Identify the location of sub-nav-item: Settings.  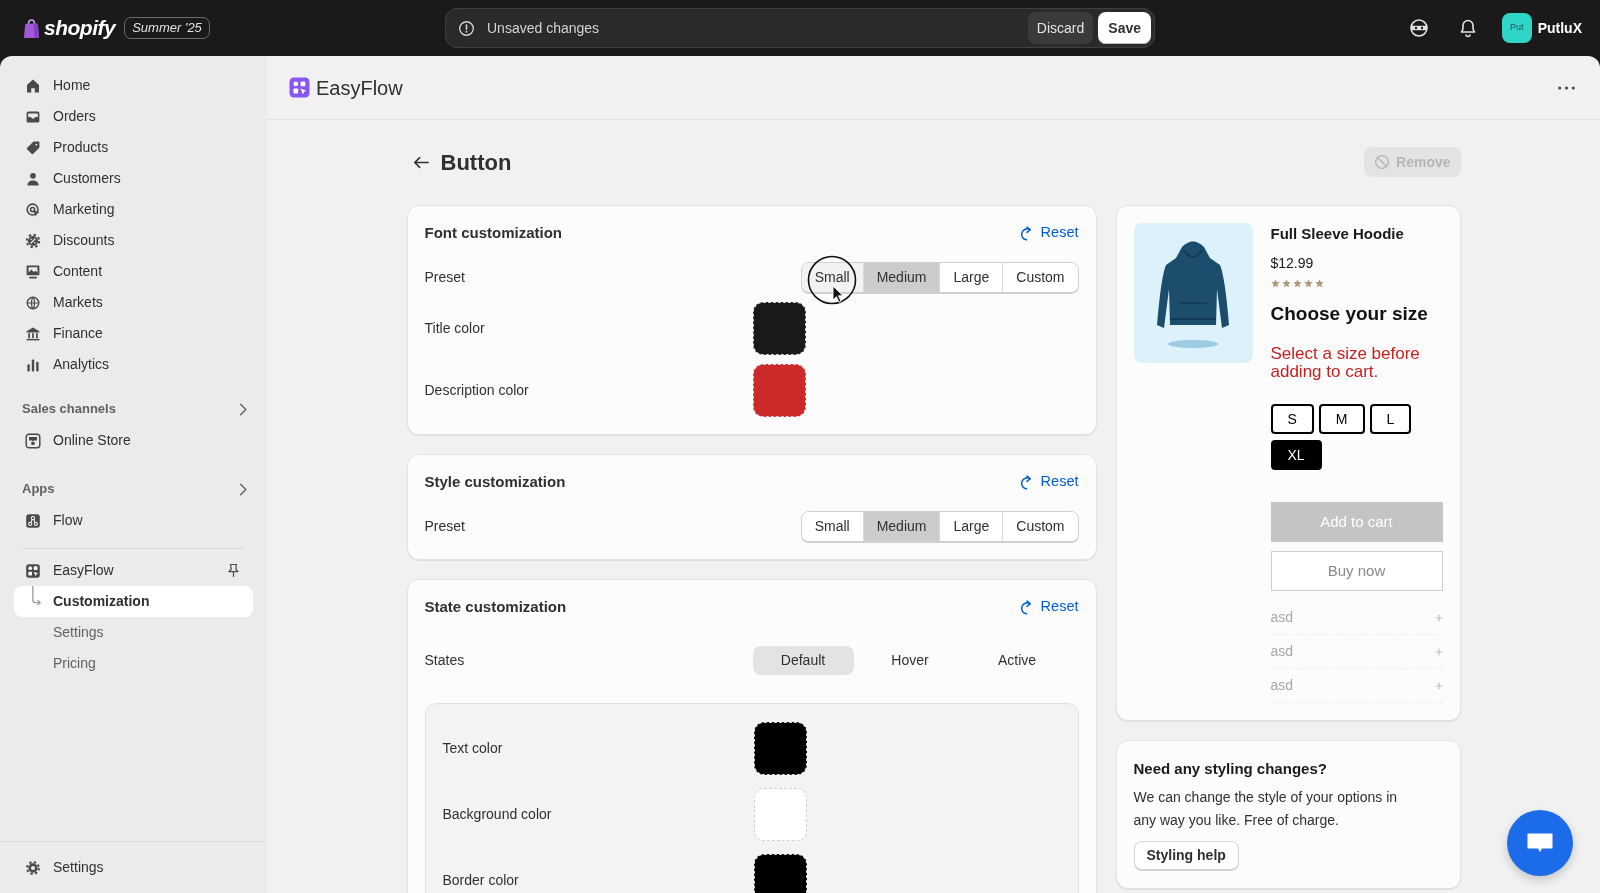
(133, 632).